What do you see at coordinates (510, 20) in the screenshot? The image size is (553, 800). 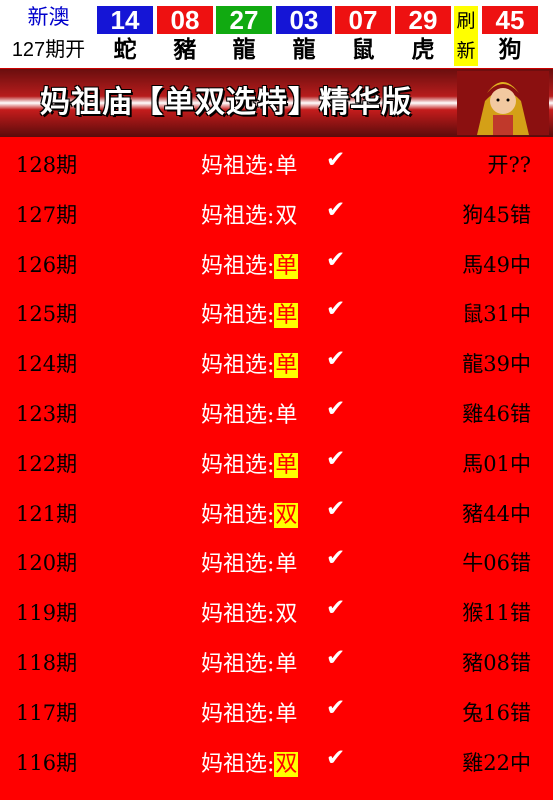 I see `special-ball-number: 45` at bounding box center [510, 20].